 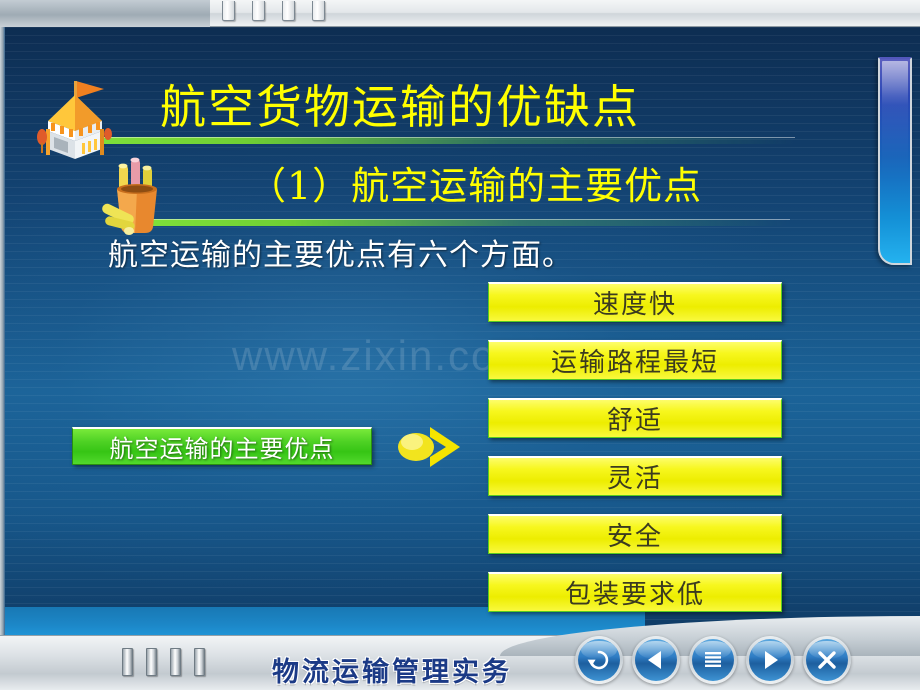 What do you see at coordinates (634, 537) in the screenshot?
I see `advantage-label: 安全` at bounding box center [634, 537].